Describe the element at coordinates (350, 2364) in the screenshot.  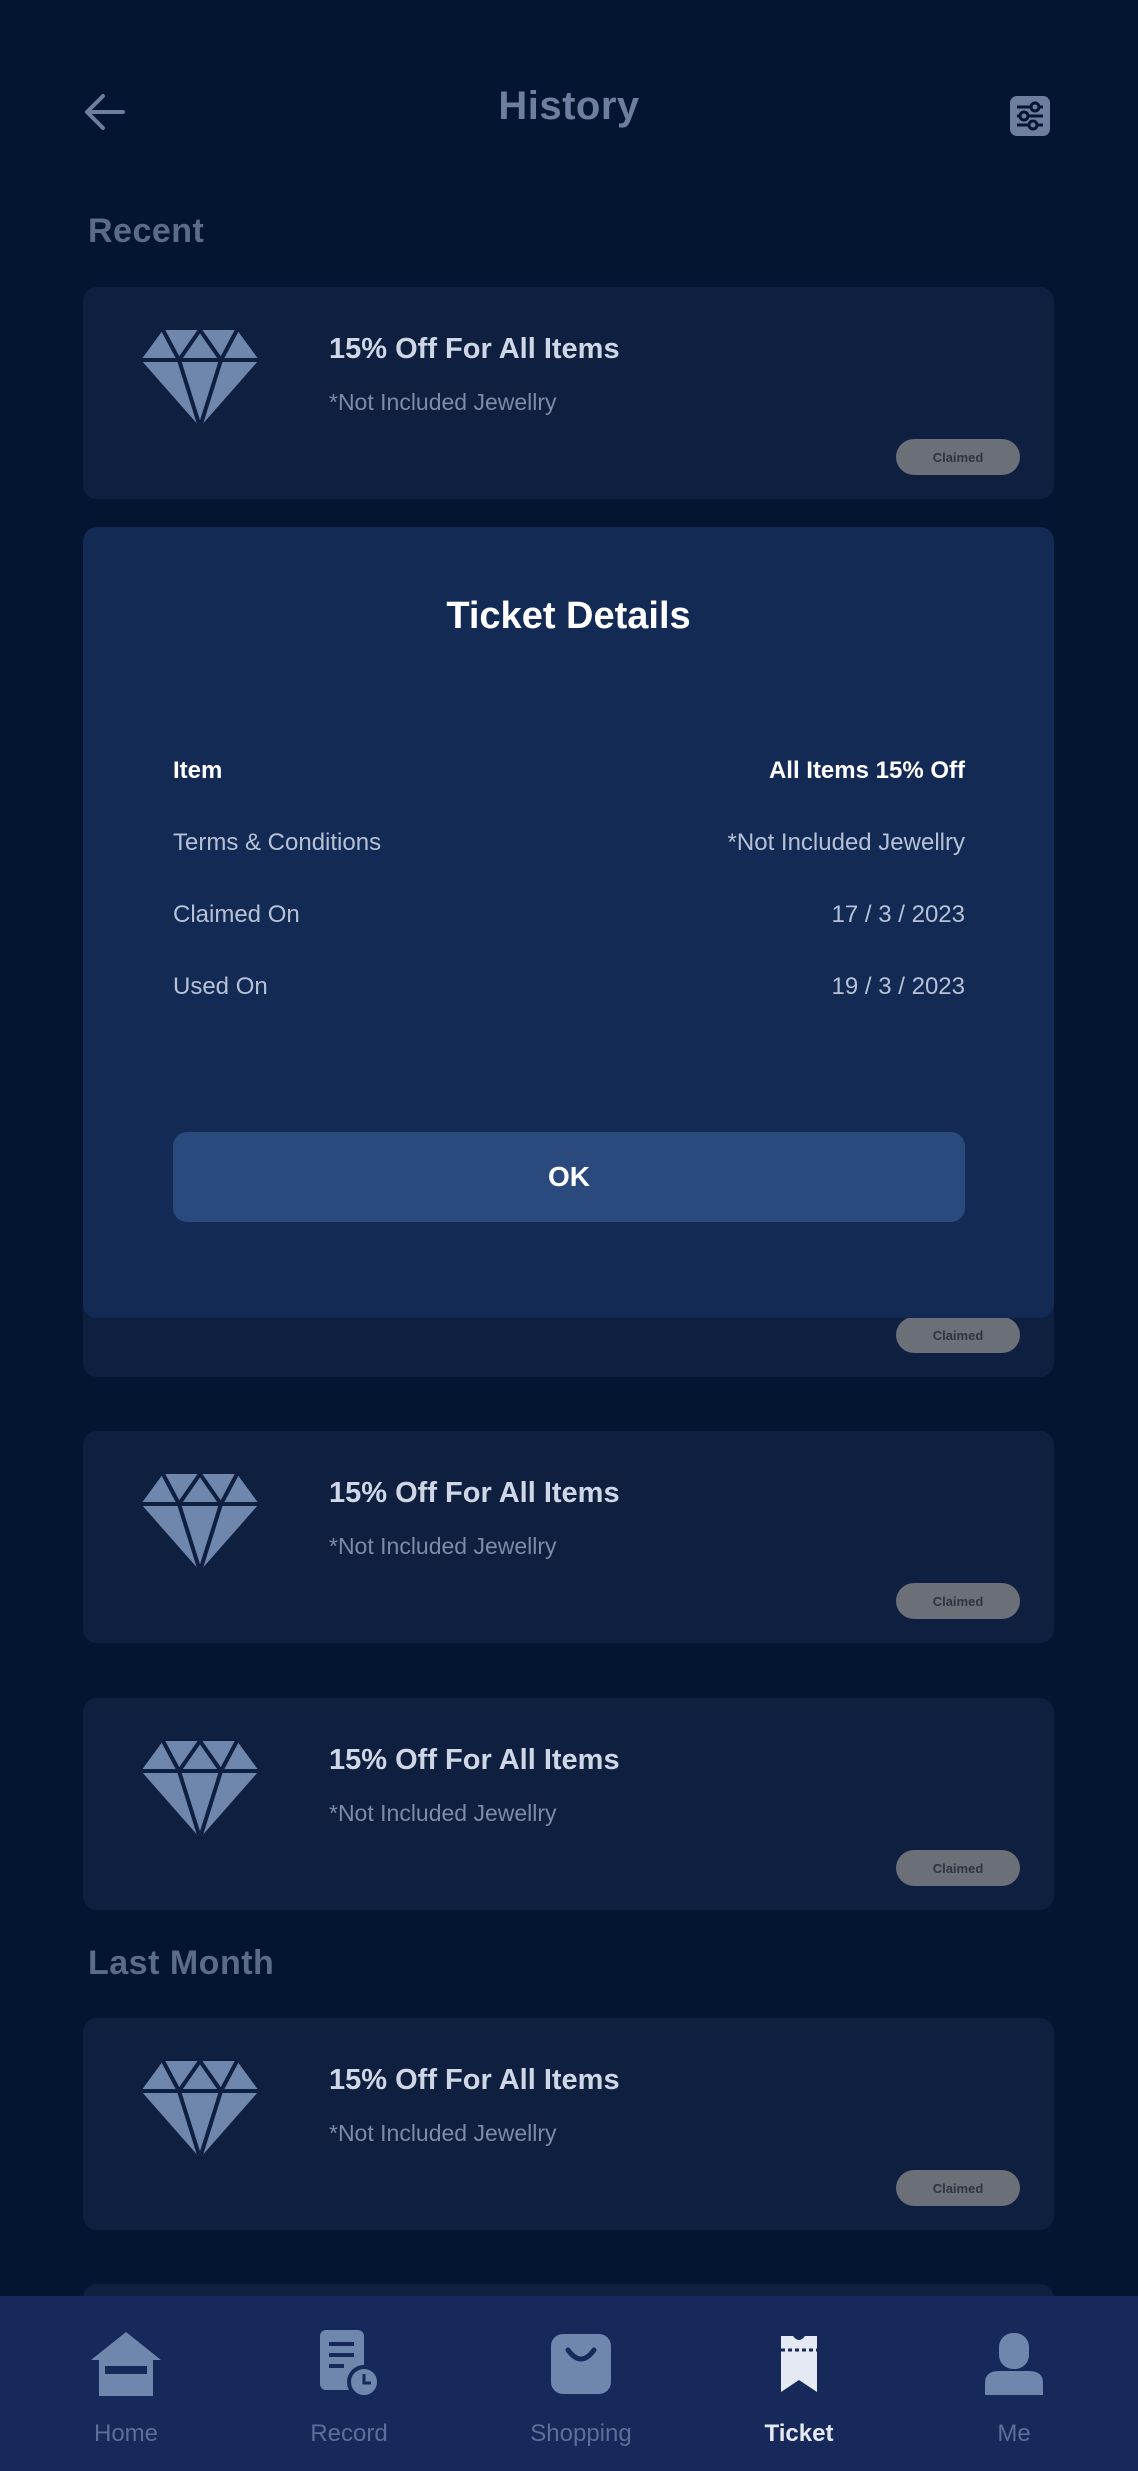
I see `record-icon` at that location.